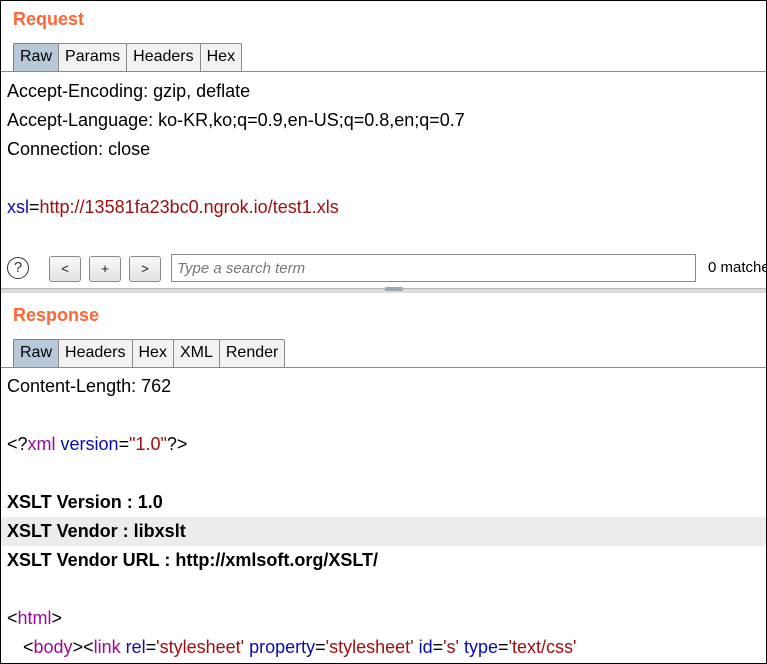 This screenshot has width=767, height=664. I want to click on html-gt: >, so click(57, 618).